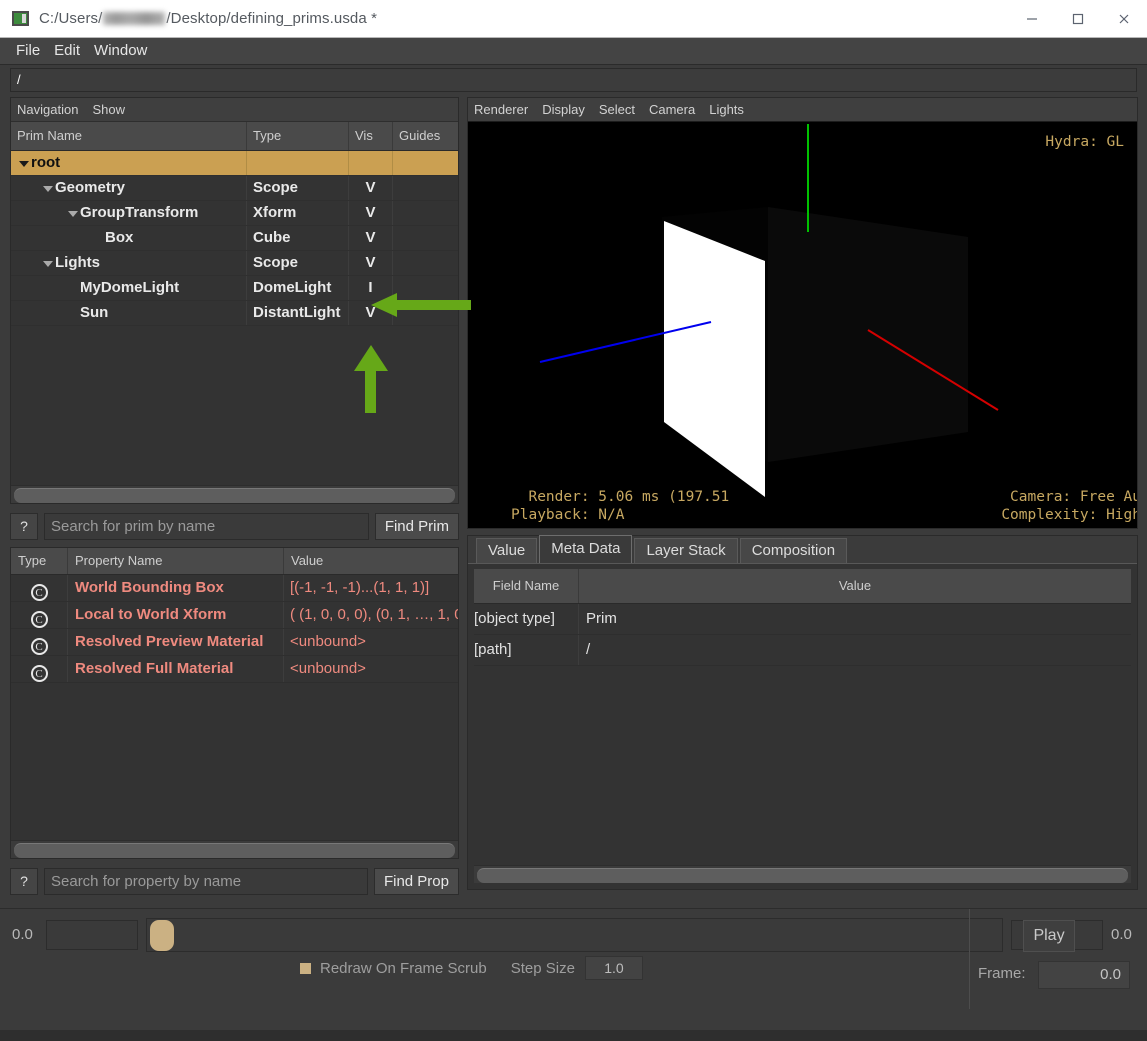 The image size is (1147, 1041). Describe the element at coordinates (586, 549) in the screenshot. I see `tab-meta-data: Meta Data` at that location.